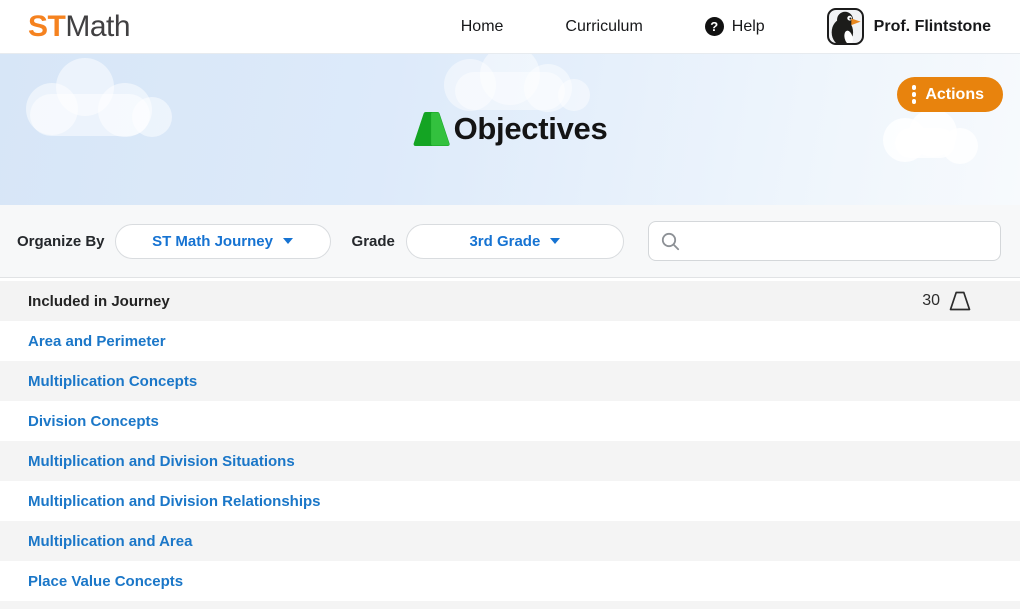 This screenshot has width=1020, height=609. What do you see at coordinates (212, 241) in the screenshot?
I see `organize-by-value: ST Math Journey` at bounding box center [212, 241].